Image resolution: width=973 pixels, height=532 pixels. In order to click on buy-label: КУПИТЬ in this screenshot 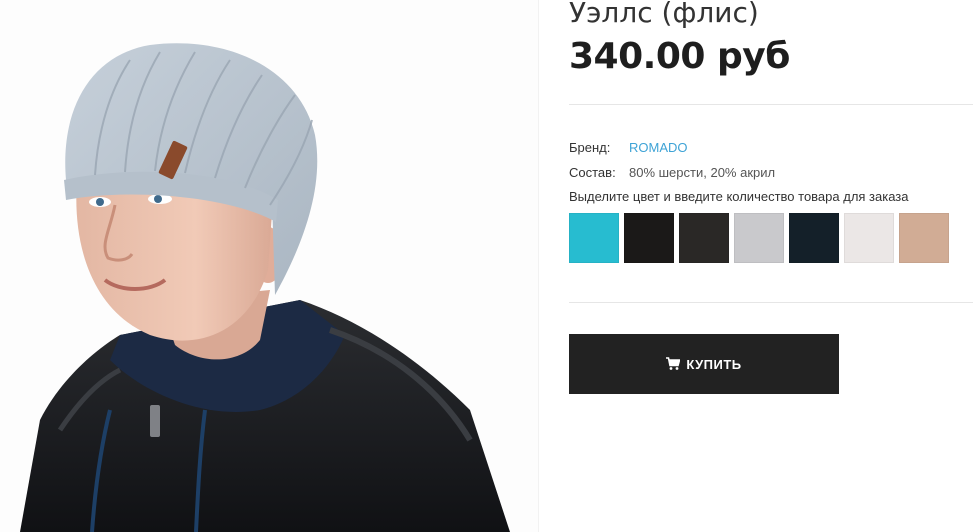, I will do `click(714, 364)`.